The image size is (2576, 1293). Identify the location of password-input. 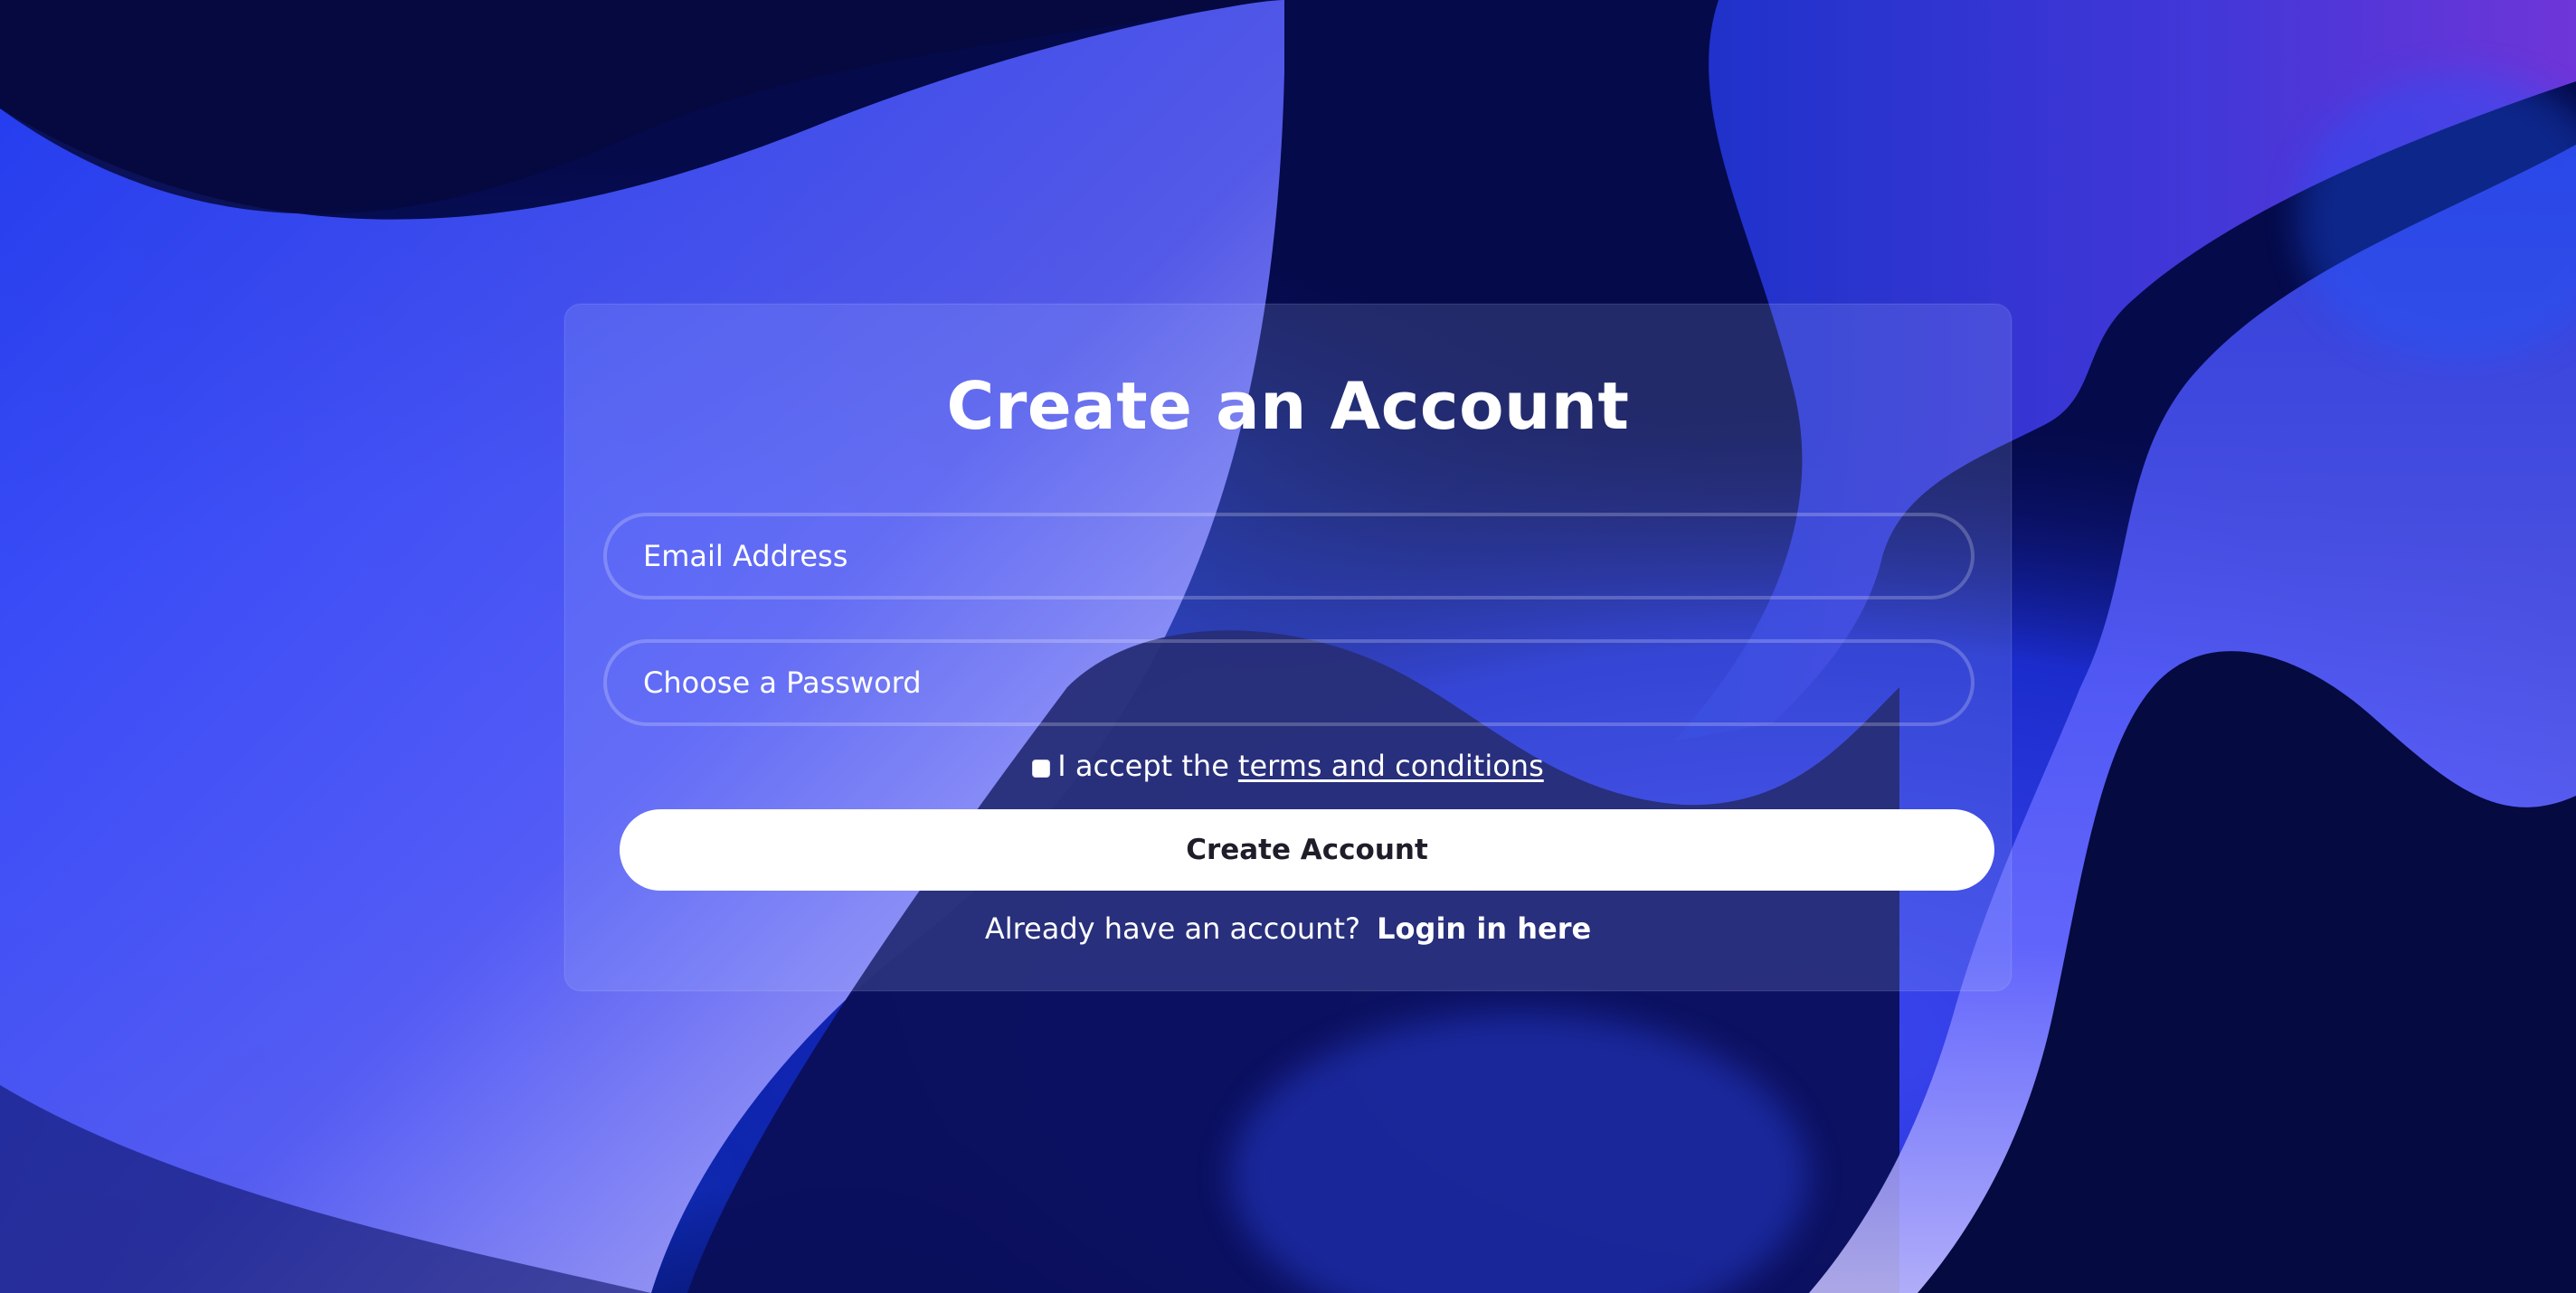
(1289, 682).